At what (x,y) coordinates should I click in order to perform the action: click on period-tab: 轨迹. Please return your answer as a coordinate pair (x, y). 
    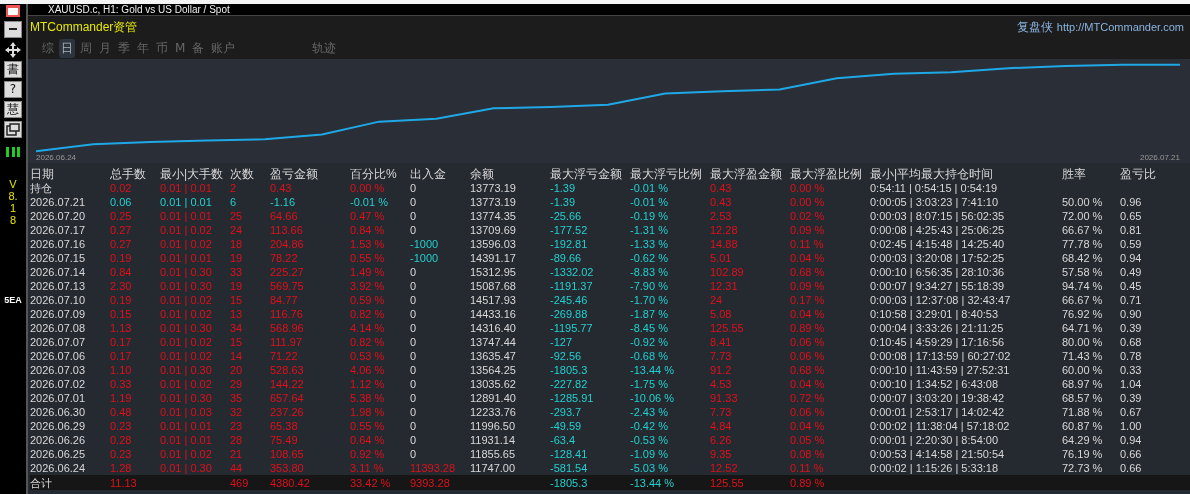
    Looking at the image, I should click on (324, 48).